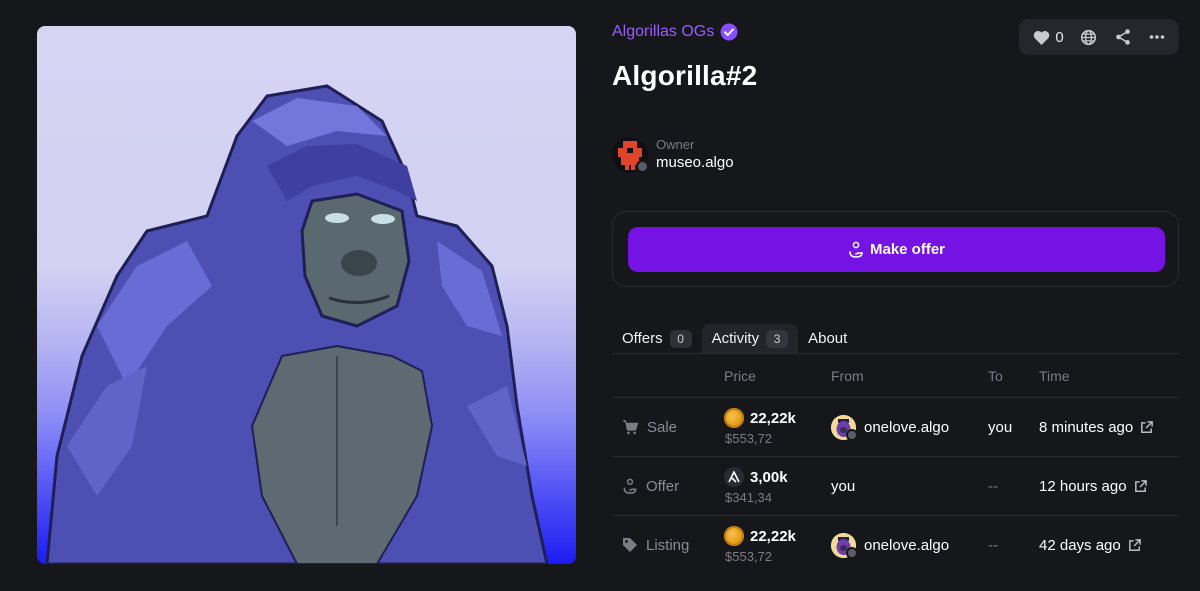 Image resolution: width=1200 pixels, height=591 pixels. I want to click on tab-count-badge: 0, so click(680, 338).